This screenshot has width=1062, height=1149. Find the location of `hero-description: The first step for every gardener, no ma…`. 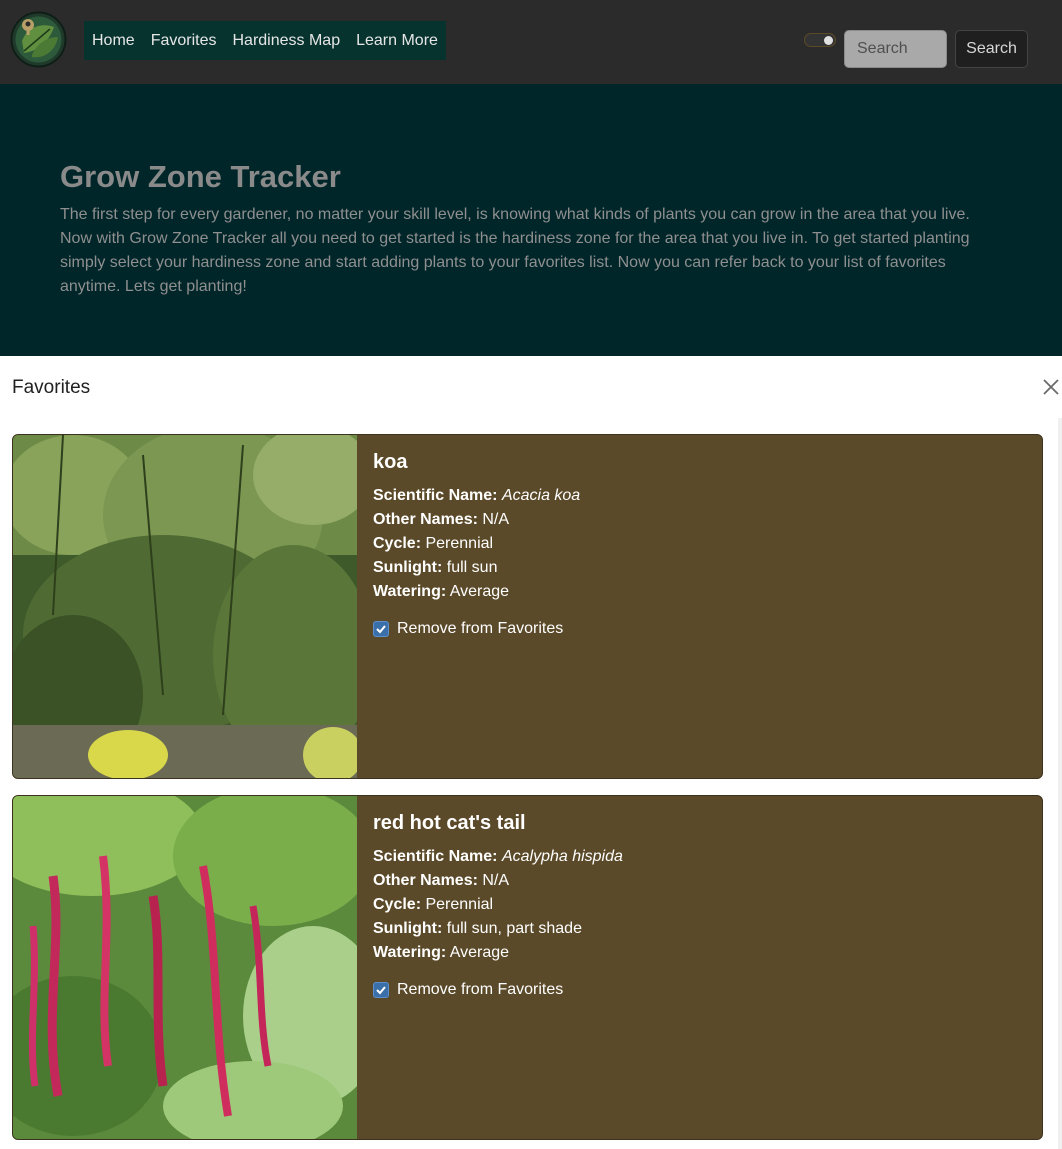

hero-description: The first step for every gardener, no ma… is located at coordinates (515, 250).